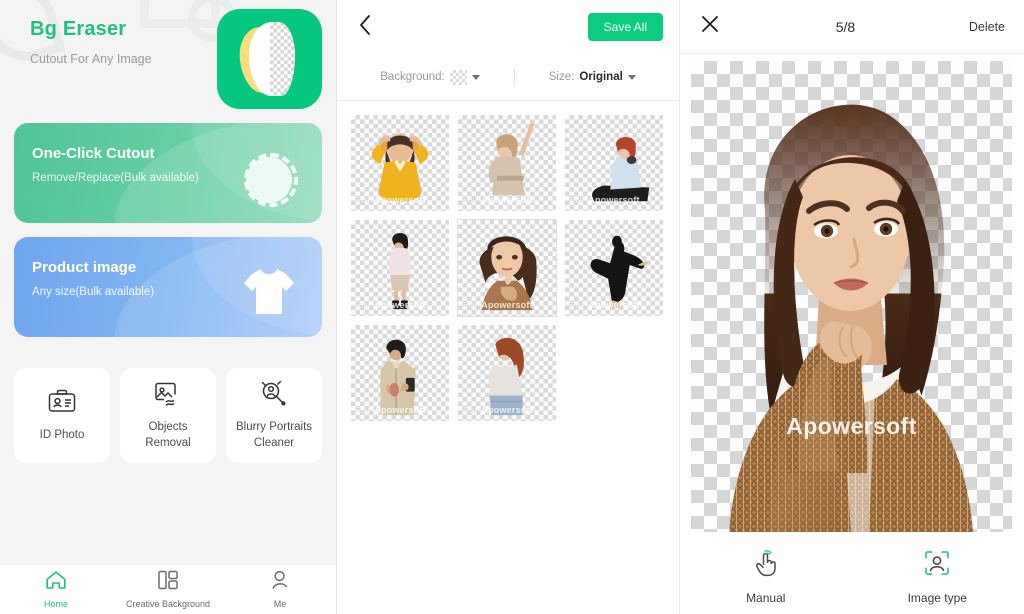  What do you see at coordinates (62, 402) in the screenshot?
I see `id-card-icon` at bounding box center [62, 402].